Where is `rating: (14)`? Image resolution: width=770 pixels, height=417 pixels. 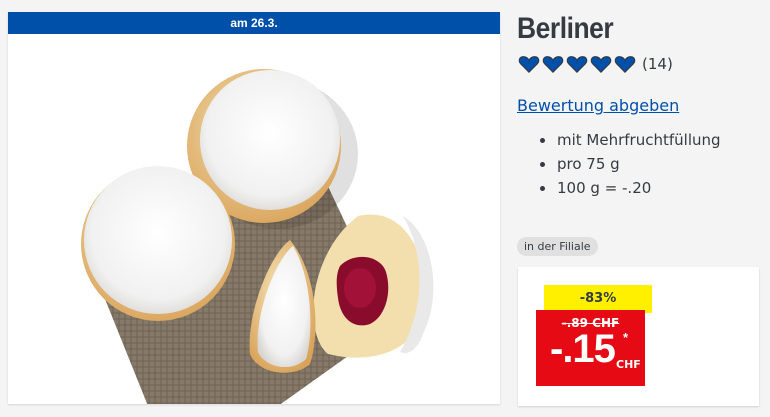 rating: (14) is located at coordinates (595, 64).